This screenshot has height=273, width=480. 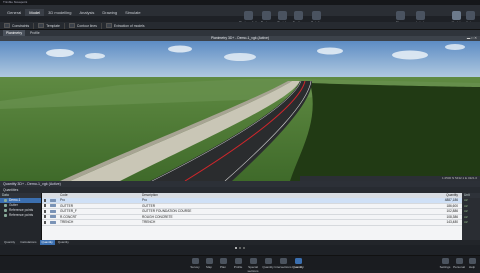 I want to click on survey-icon, so click(x=195, y=261).